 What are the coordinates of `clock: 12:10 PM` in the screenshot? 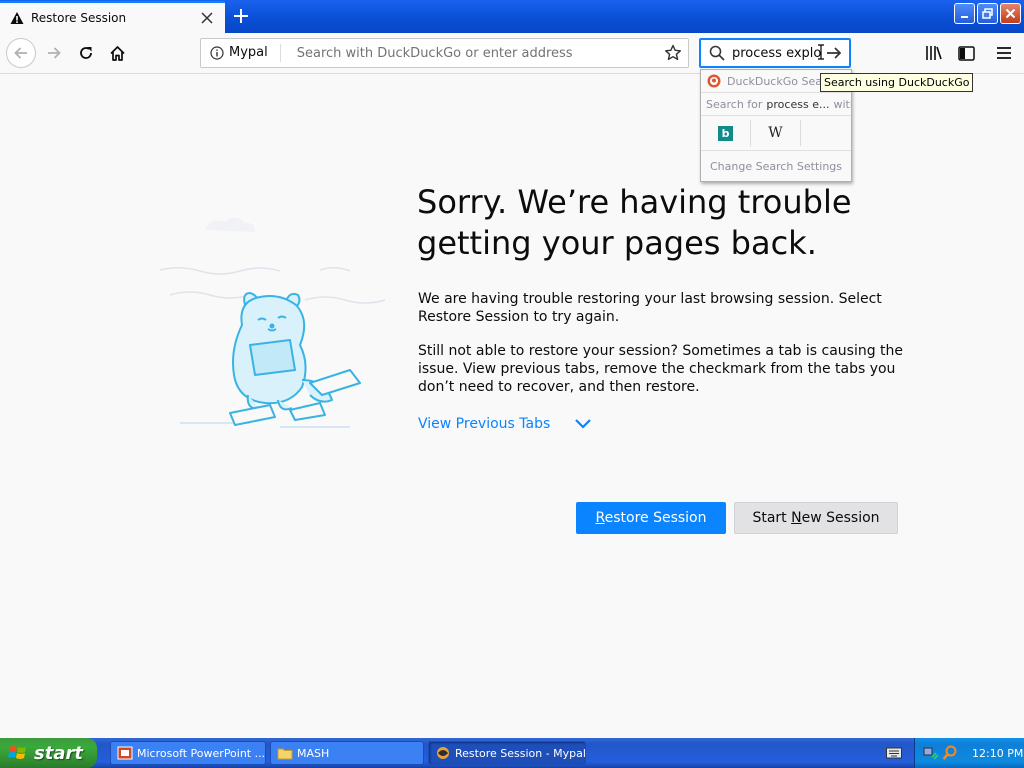 It's located at (997, 753).